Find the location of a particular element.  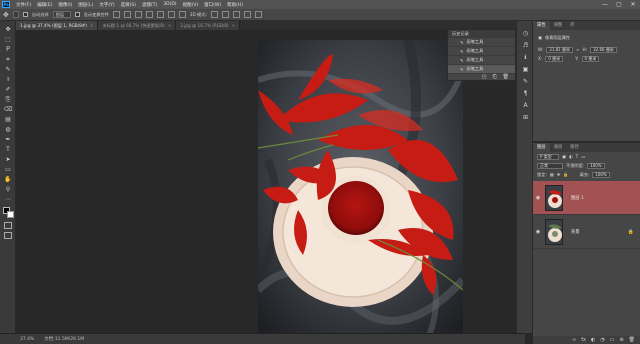

zoom-tool-icon: ⚲ is located at coordinates (8, 189).